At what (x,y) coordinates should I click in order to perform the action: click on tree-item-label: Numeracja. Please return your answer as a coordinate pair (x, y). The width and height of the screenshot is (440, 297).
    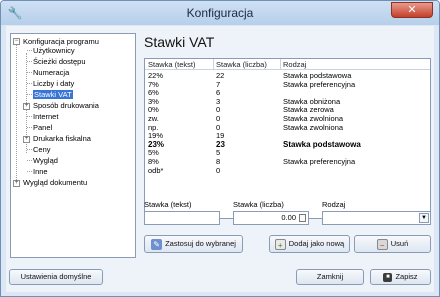
    Looking at the image, I should click on (51, 72).